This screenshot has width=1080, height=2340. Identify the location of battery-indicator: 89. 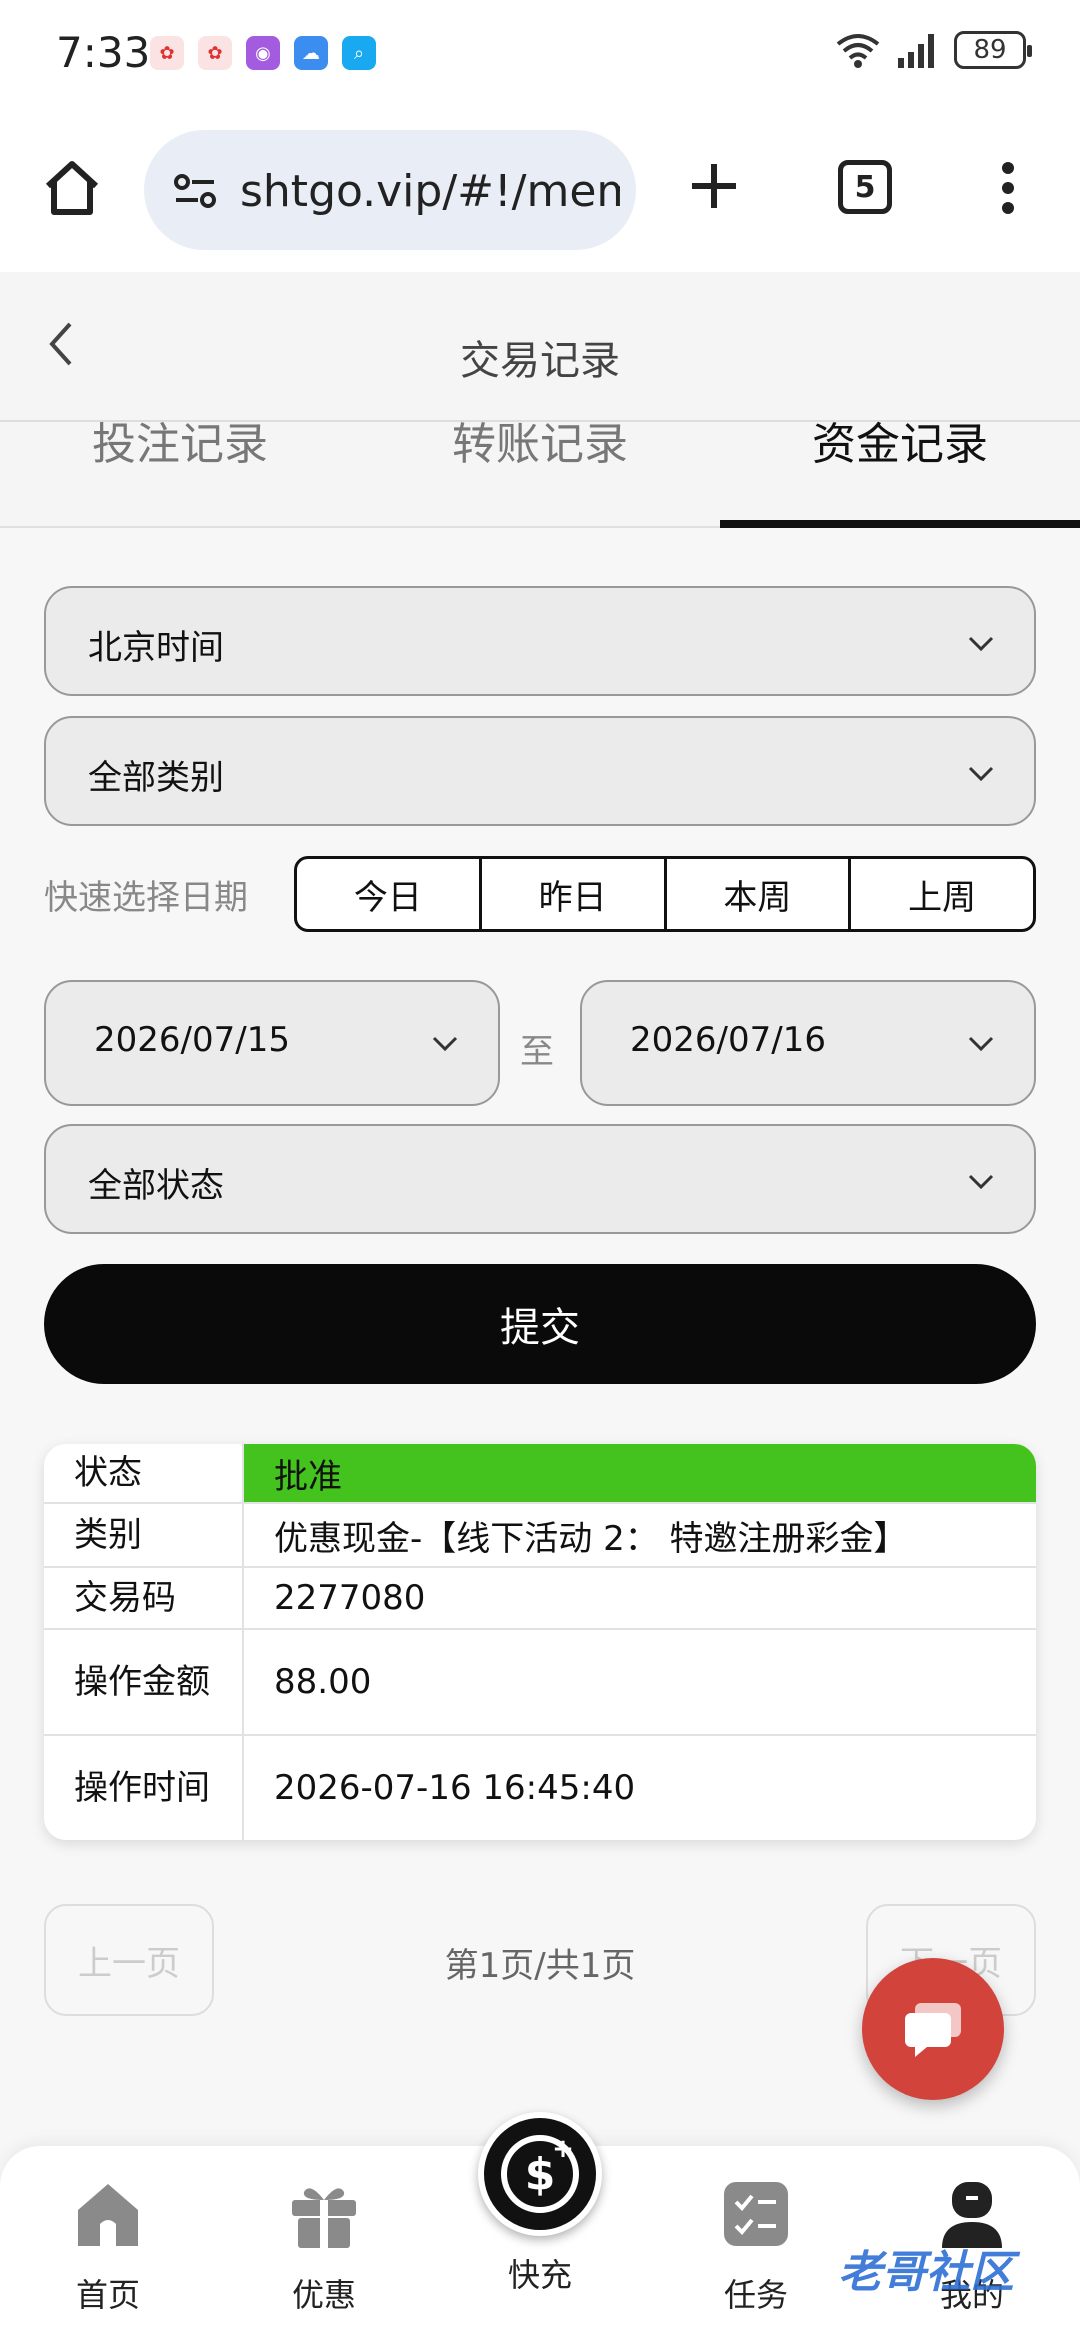
(993, 50).